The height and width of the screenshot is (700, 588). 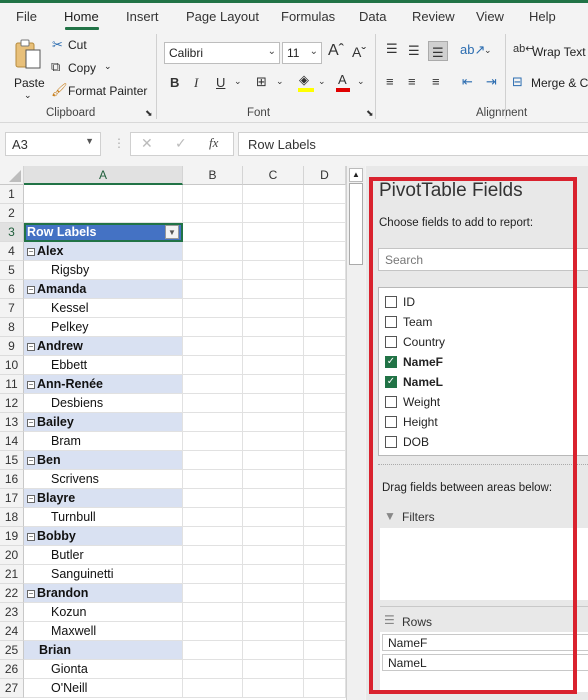 I want to click on pivot-group-row: − Ann-Renée, so click(x=103, y=384).